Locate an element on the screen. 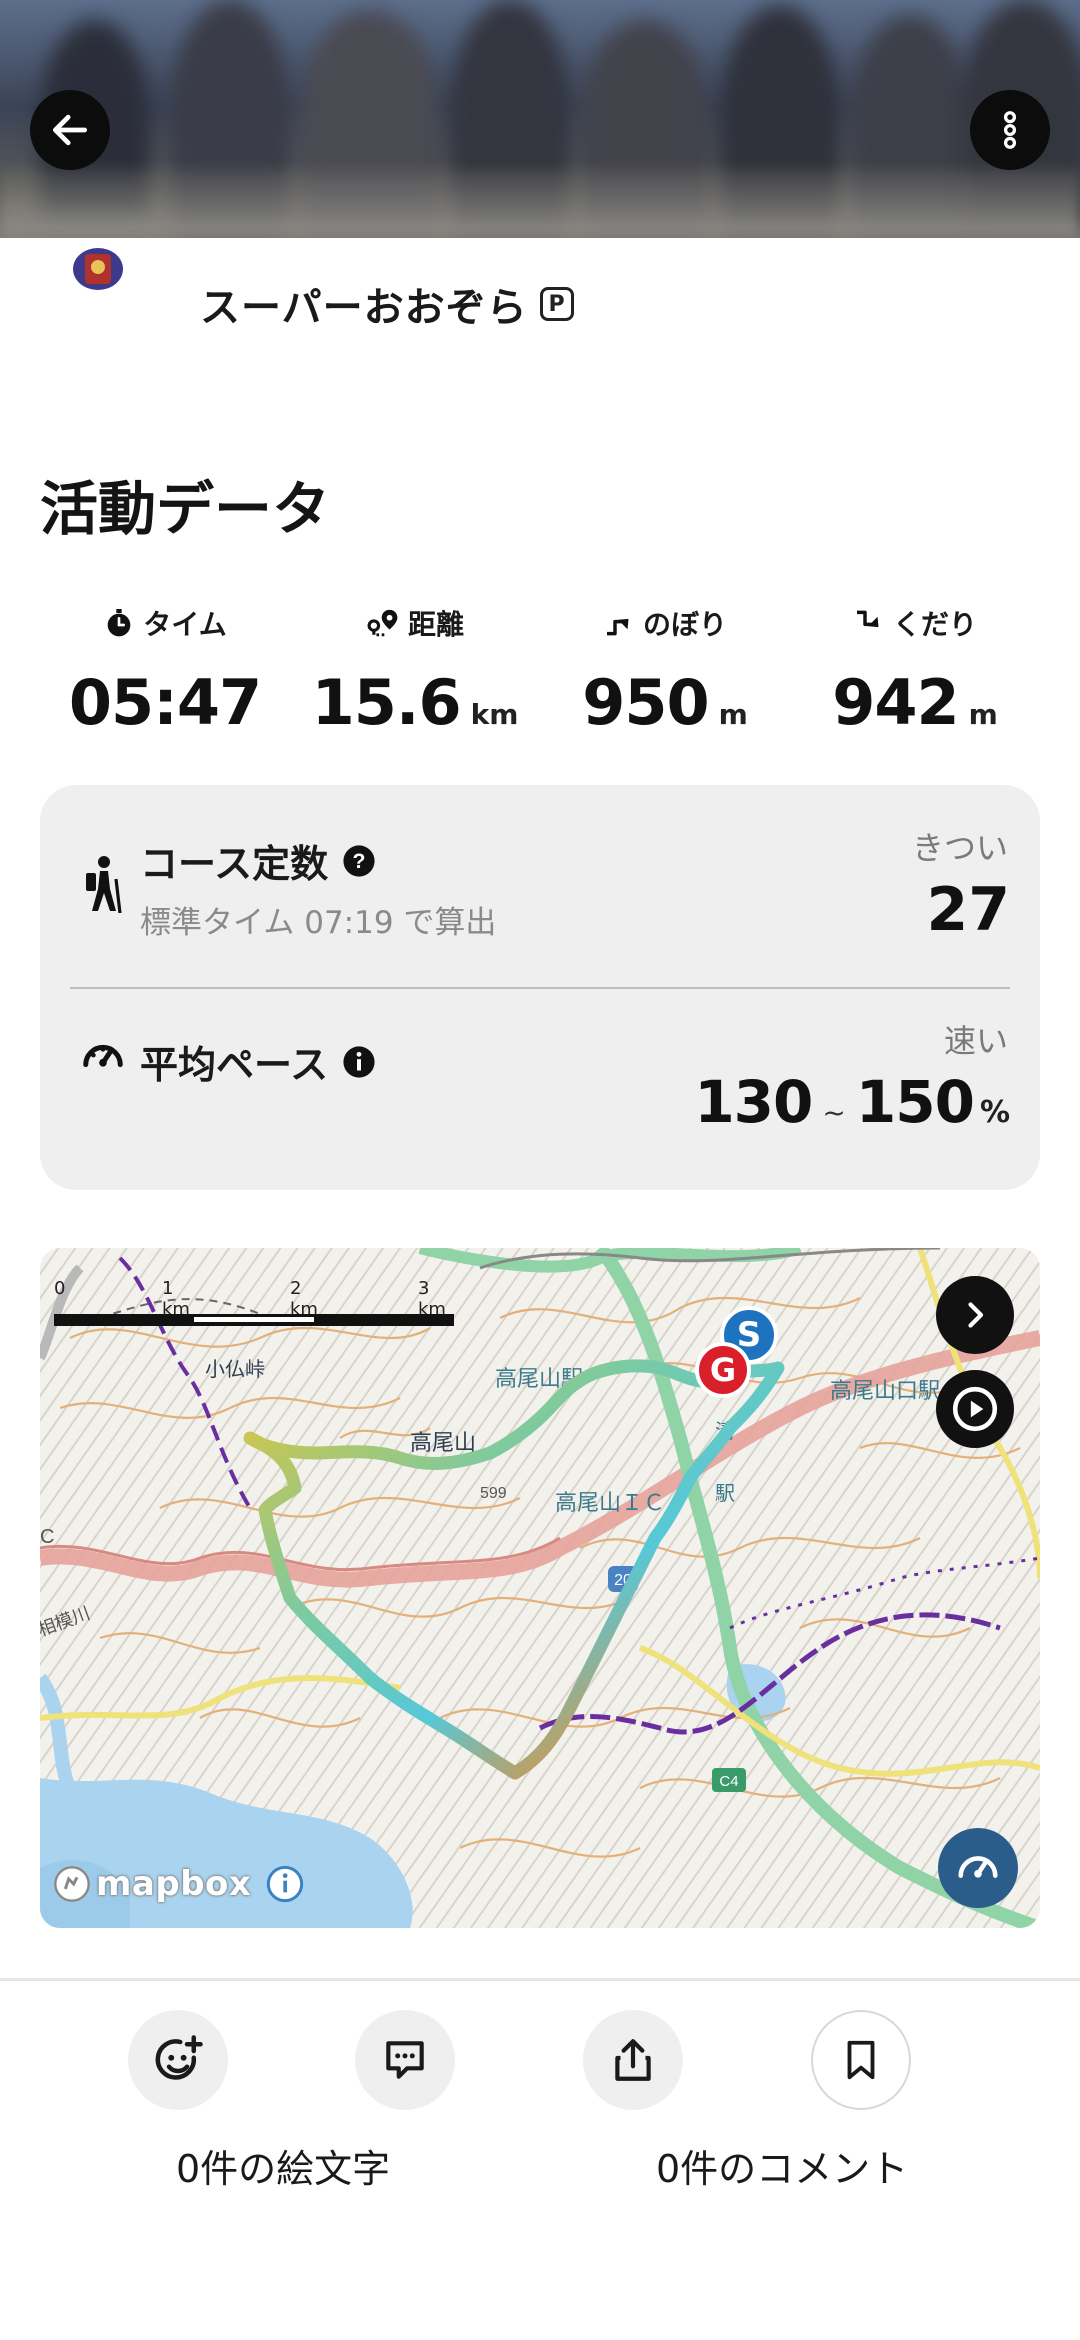 The image size is (1080, 2340). comment-count: 0件のコメント is located at coordinates (782, 2165).